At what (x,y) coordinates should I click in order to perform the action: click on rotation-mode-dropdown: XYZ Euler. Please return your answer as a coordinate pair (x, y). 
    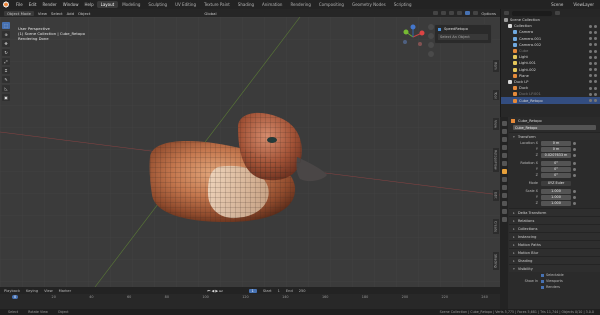
    Looking at the image, I should click on (556, 183).